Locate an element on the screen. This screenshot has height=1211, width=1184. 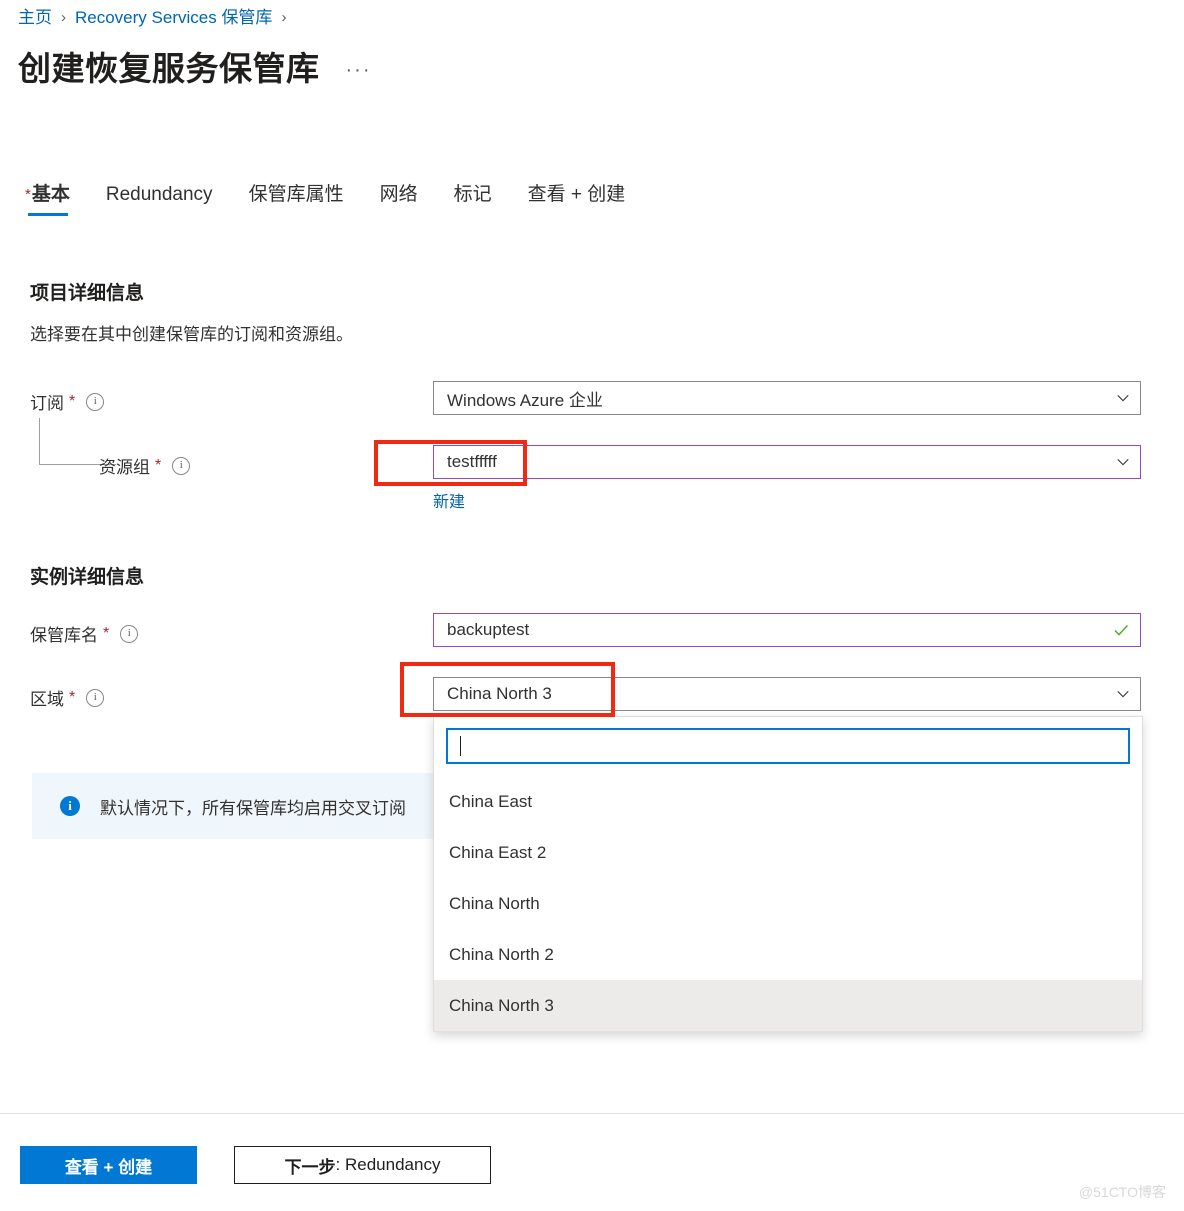
tab-networking: 网络 is located at coordinates (399, 201).